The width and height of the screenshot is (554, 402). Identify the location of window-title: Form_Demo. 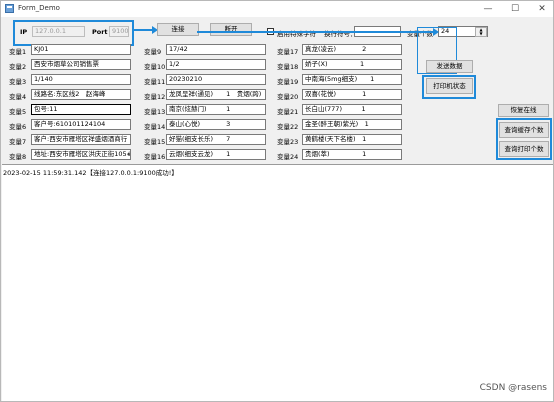
(39, 8).